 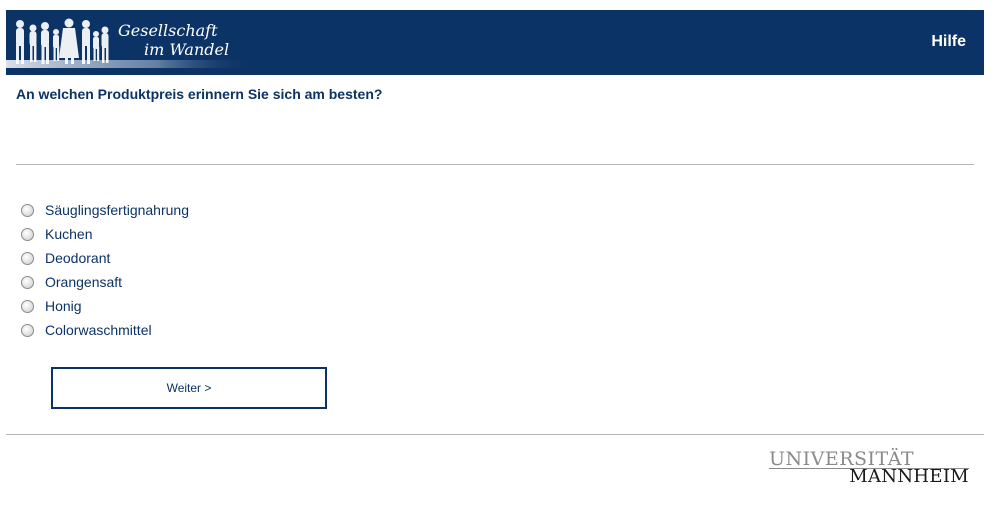 I want to click on university-mannheim-logo: UNIVERSITÄT MANNHEIM, so click(x=871, y=469).